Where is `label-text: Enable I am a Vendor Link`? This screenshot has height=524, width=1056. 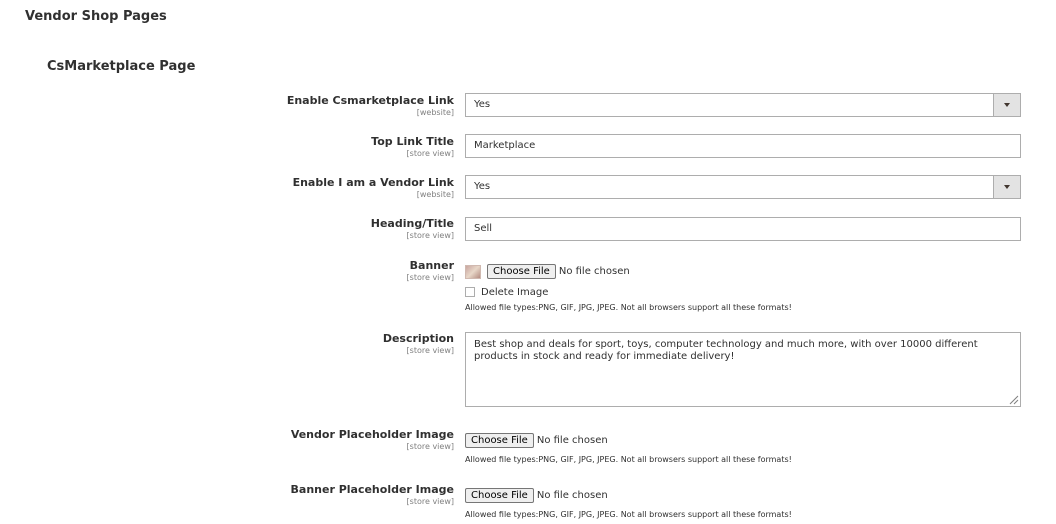
label-text: Enable I am a Vendor Link is located at coordinates (373, 182).